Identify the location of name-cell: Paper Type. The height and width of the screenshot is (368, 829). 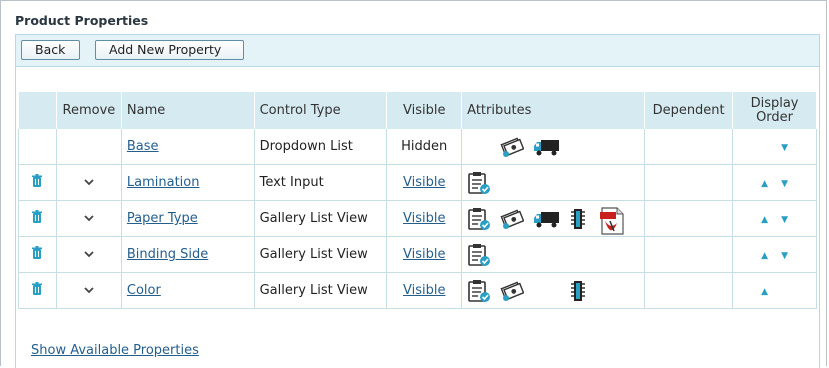
(187, 218).